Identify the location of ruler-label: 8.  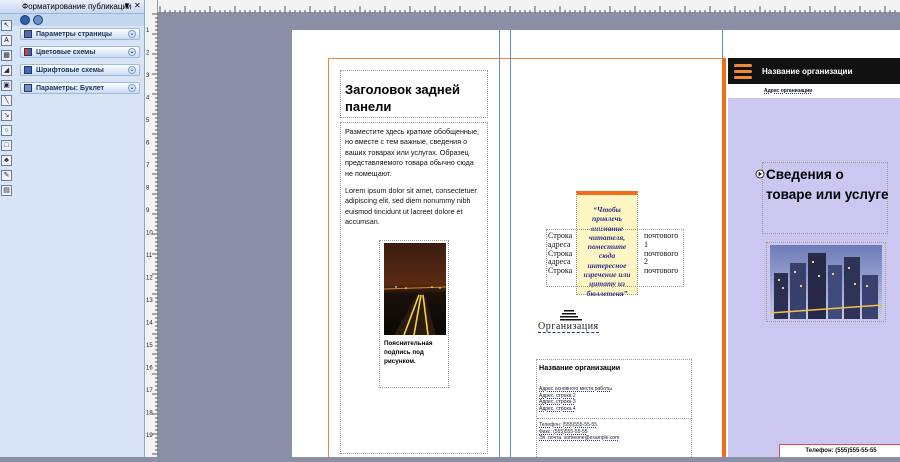
(148, 189).